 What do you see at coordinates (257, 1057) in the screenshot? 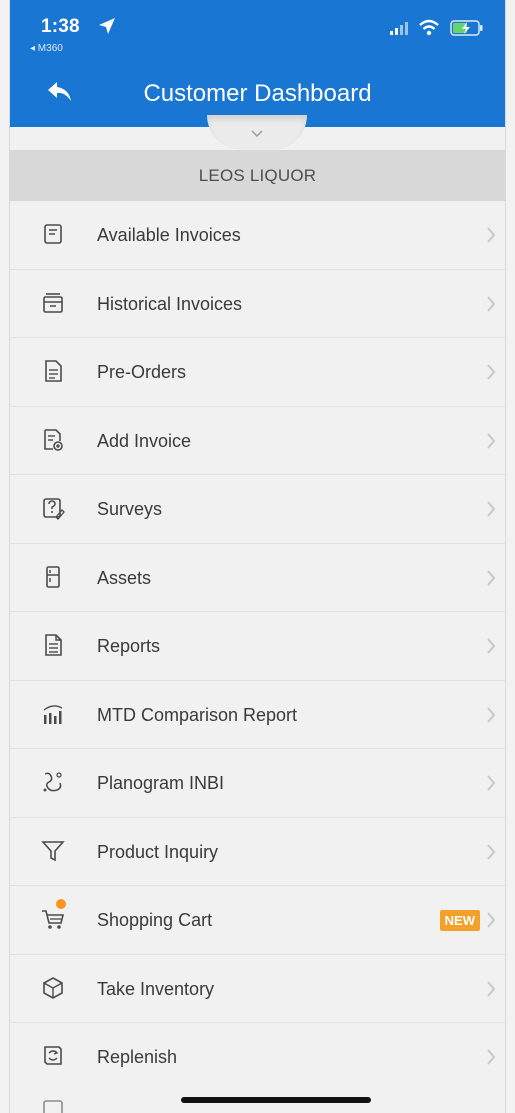
I see `menu-item-replenish: Replenish` at bounding box center [257, 1057].